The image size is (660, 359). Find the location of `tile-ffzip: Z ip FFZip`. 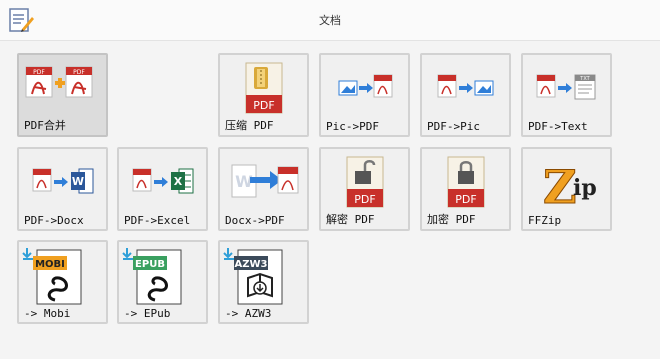

tile-ffzip: Z ip FFZip is located at coordinates (566, 189).